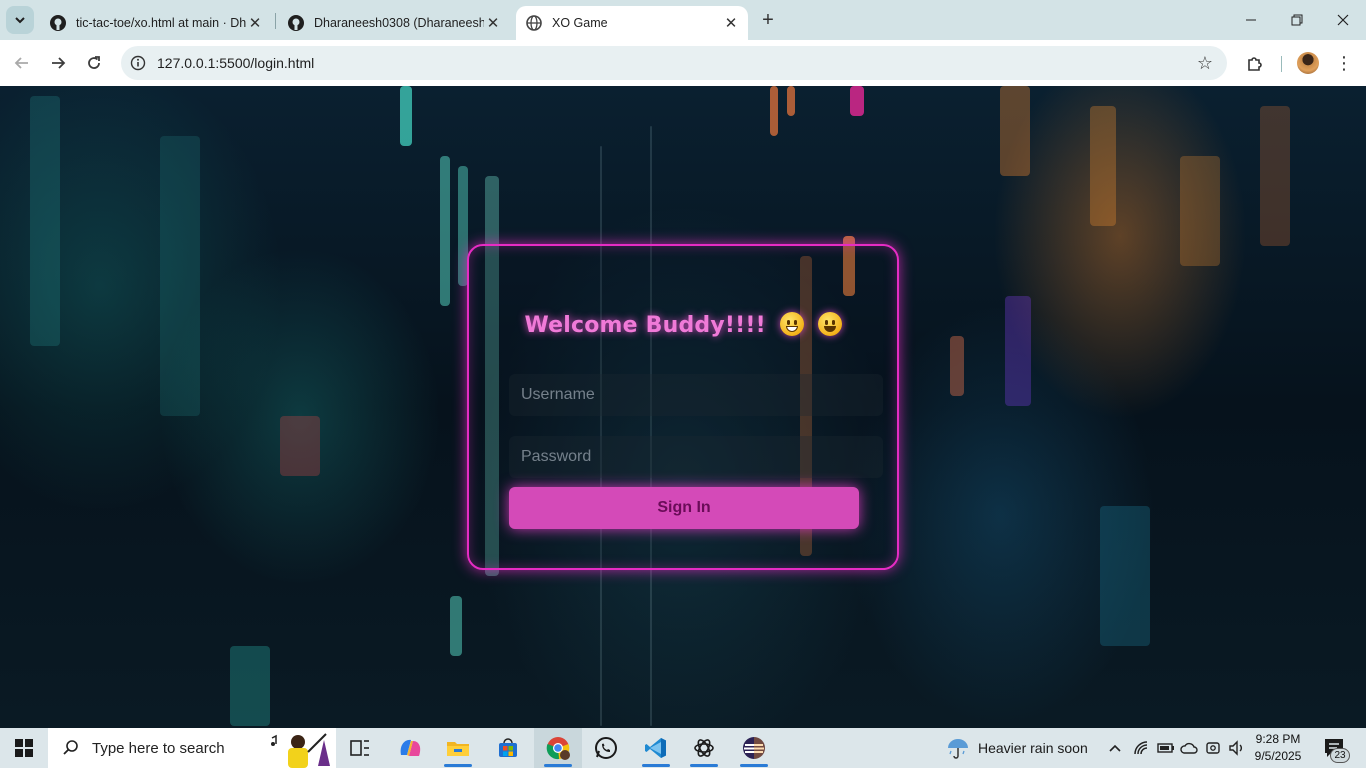  Describe the element at coordinates (300, 750) in the screenshot. I see `search-highlight-illustration-icon` at that location.